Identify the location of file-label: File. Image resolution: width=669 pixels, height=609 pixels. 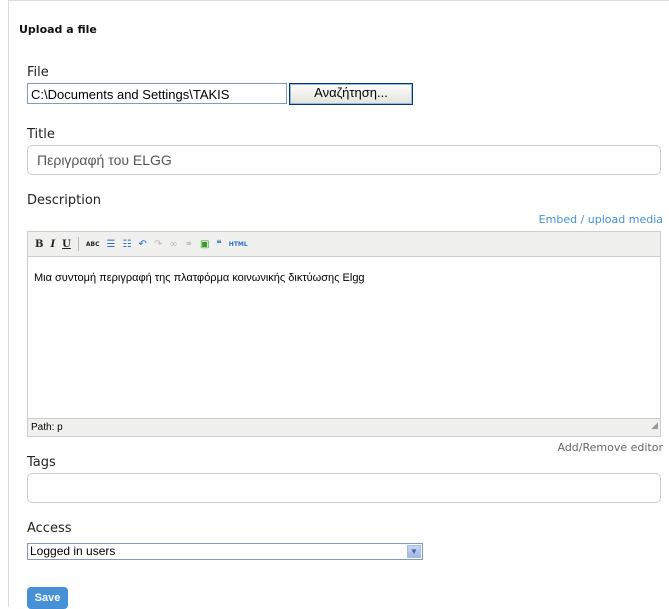
(38, 72).